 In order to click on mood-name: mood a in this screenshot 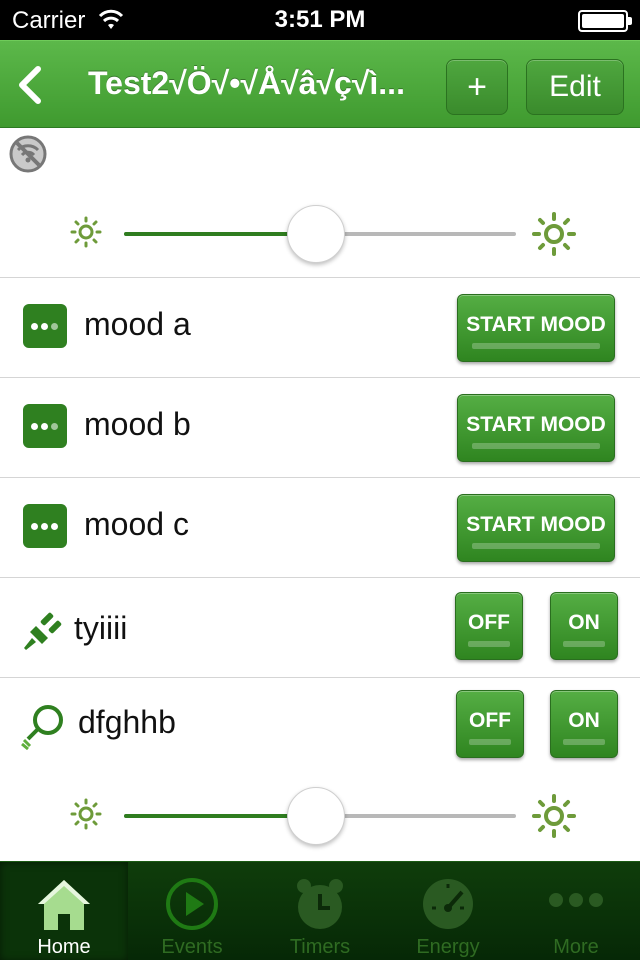, I will do `click(137, 324)`.